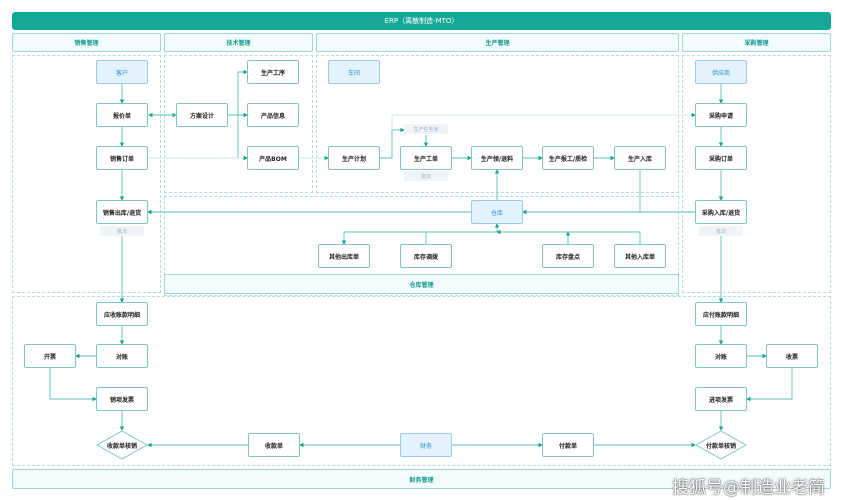  What do you see at coordinates (122, 212) in the screenshot?
I see `node-sales-out: 销售出库/退货` at bounding box center [122, 212].